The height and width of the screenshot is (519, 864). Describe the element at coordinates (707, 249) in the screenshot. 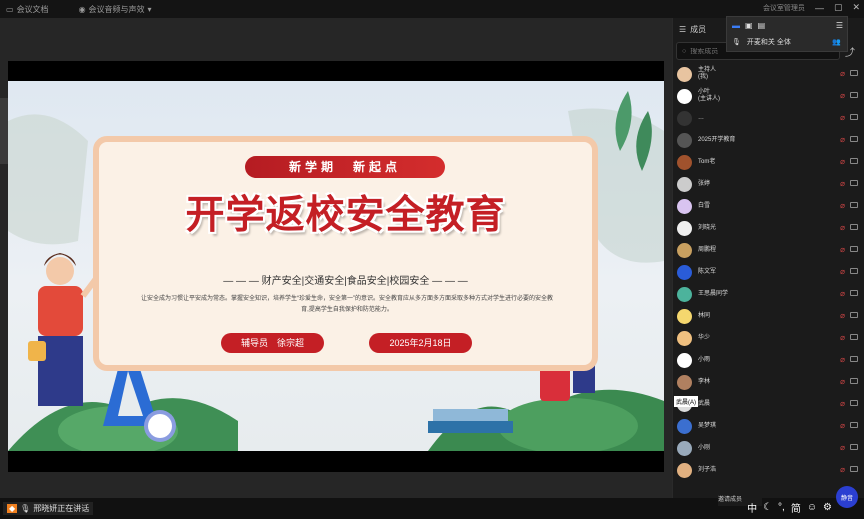

I see `participant-name: 周鹏程` at that location.